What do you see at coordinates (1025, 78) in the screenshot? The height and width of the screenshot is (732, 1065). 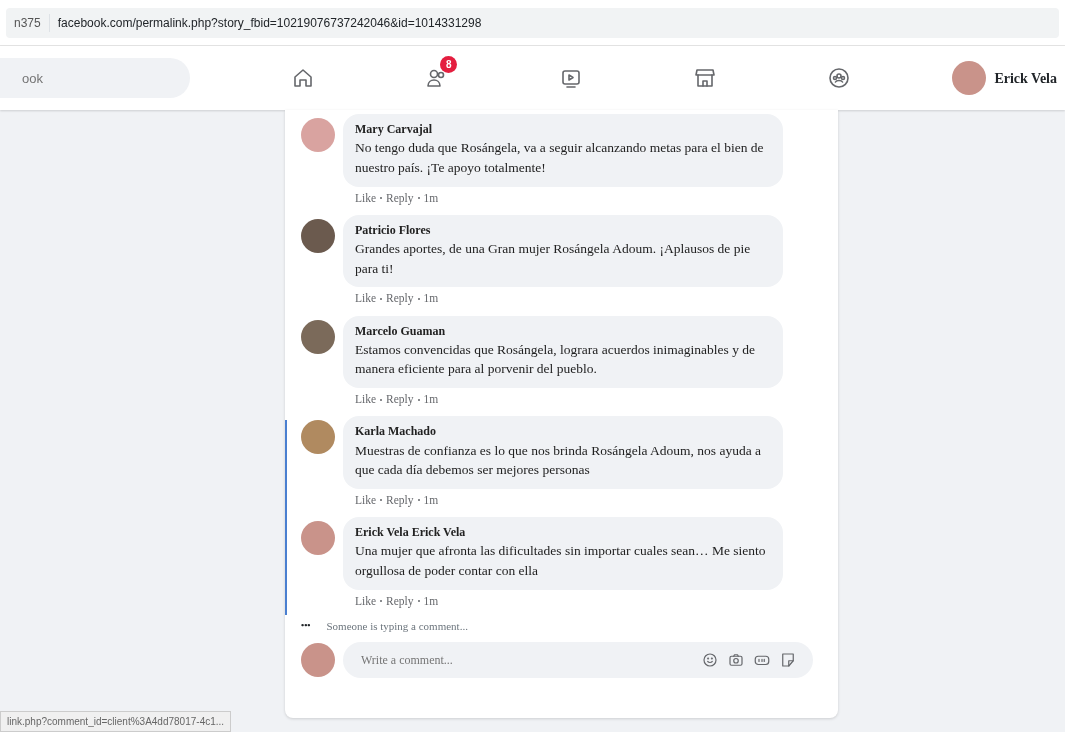 I see `profile-name: Erick Vela` at bounding box center [1025, 78].